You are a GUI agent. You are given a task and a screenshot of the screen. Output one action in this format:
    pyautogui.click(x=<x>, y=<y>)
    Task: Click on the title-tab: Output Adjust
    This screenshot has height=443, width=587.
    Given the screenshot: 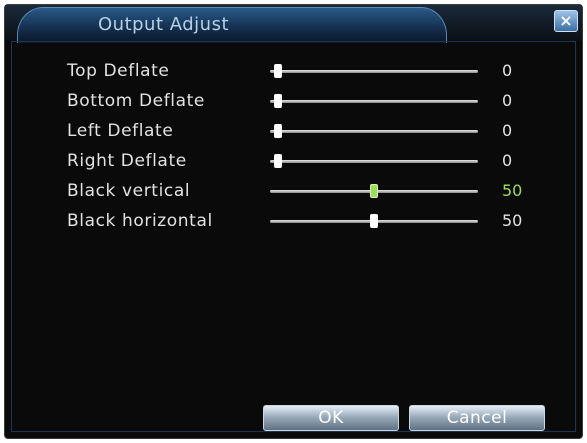 What is the action you would take?
    pyautogui.click(x=232, y=25)
    